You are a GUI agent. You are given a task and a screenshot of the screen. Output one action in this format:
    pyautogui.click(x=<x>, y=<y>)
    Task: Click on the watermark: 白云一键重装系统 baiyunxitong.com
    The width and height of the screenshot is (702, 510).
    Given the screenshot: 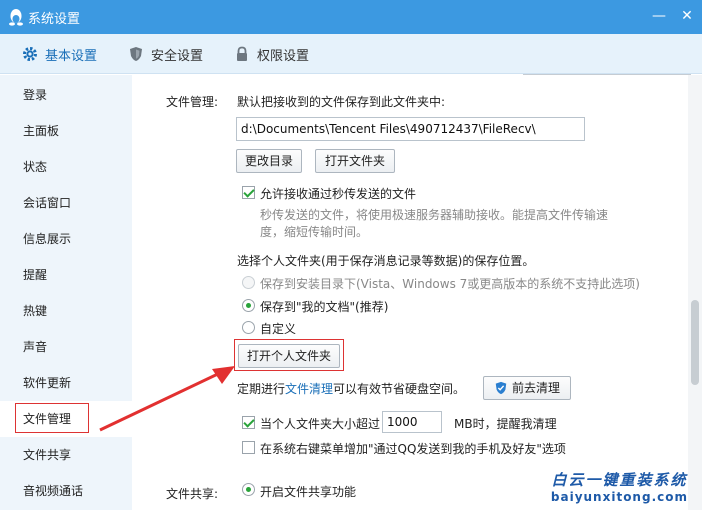 What is the action you would take?
    pyautogui.click(x=619, y=486)
    